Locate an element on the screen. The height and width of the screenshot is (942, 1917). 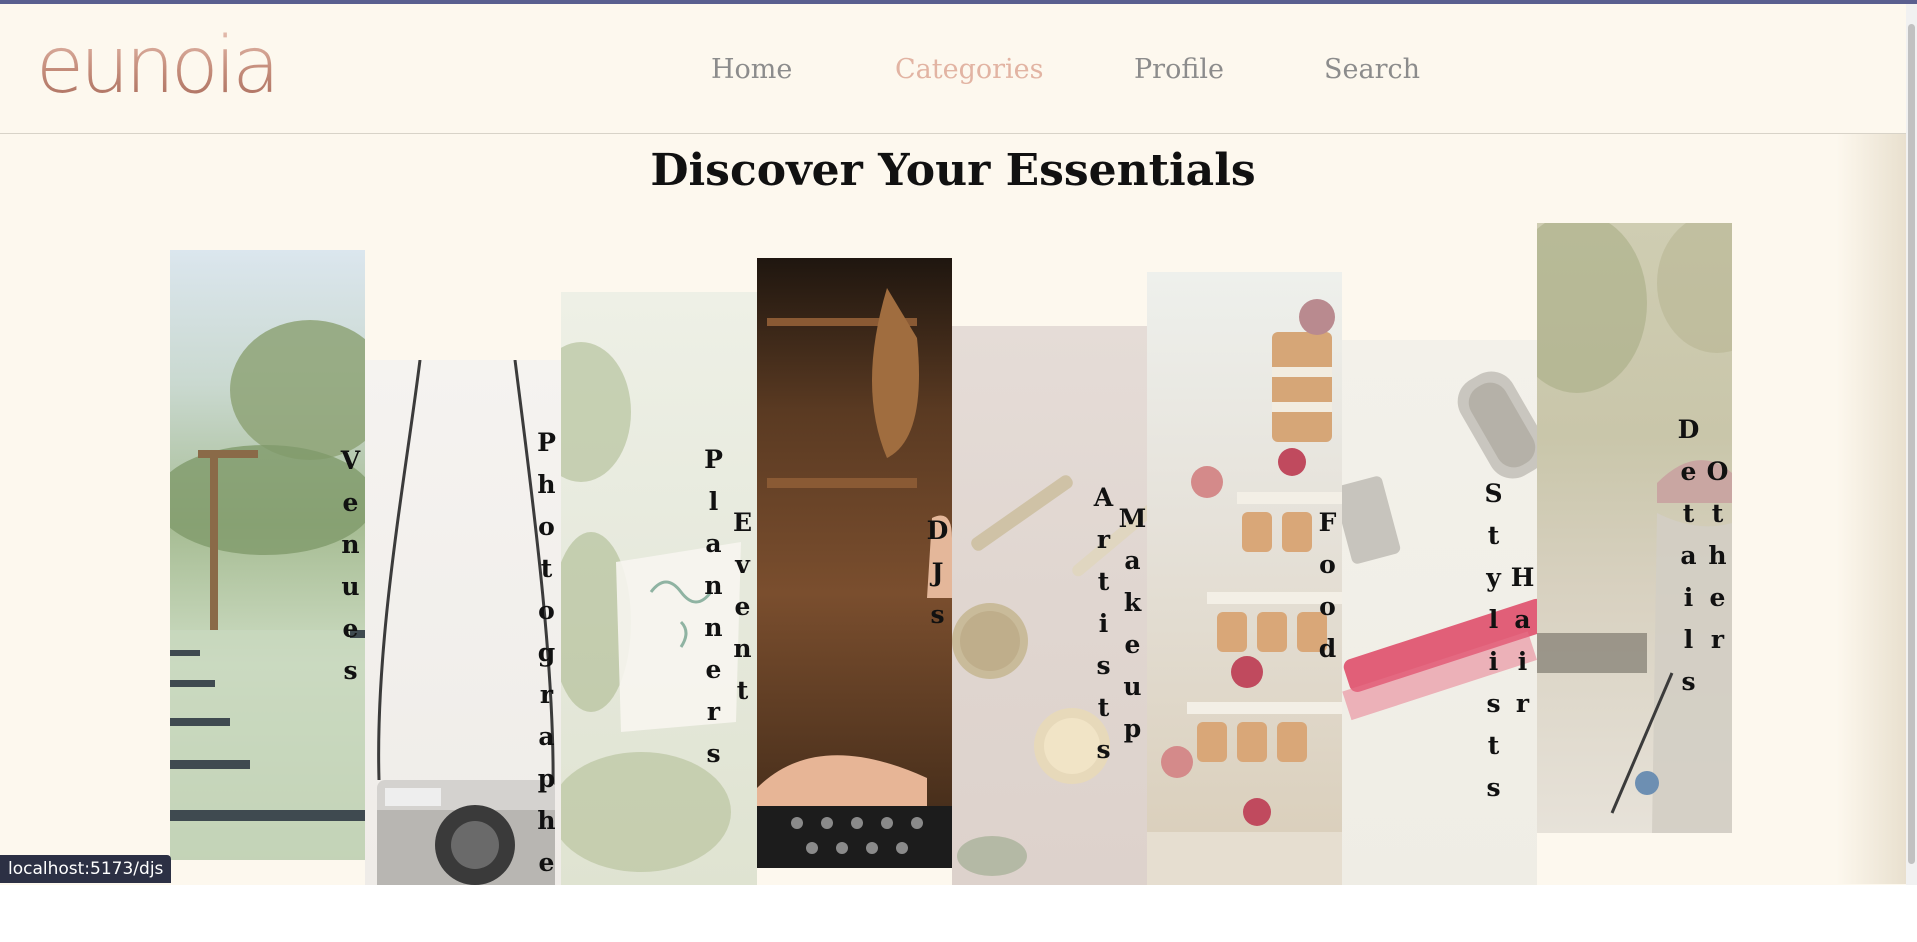
category-label-hair-stylists: Hair Stylists is located at coordinates (1508, 646).